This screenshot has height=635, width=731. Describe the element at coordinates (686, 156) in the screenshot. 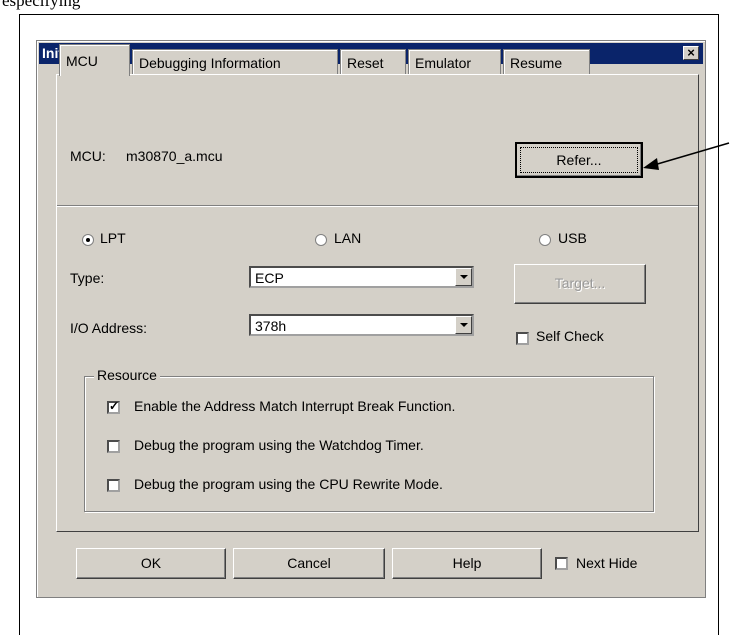

I see `annotation-arrow-icon` at that location.